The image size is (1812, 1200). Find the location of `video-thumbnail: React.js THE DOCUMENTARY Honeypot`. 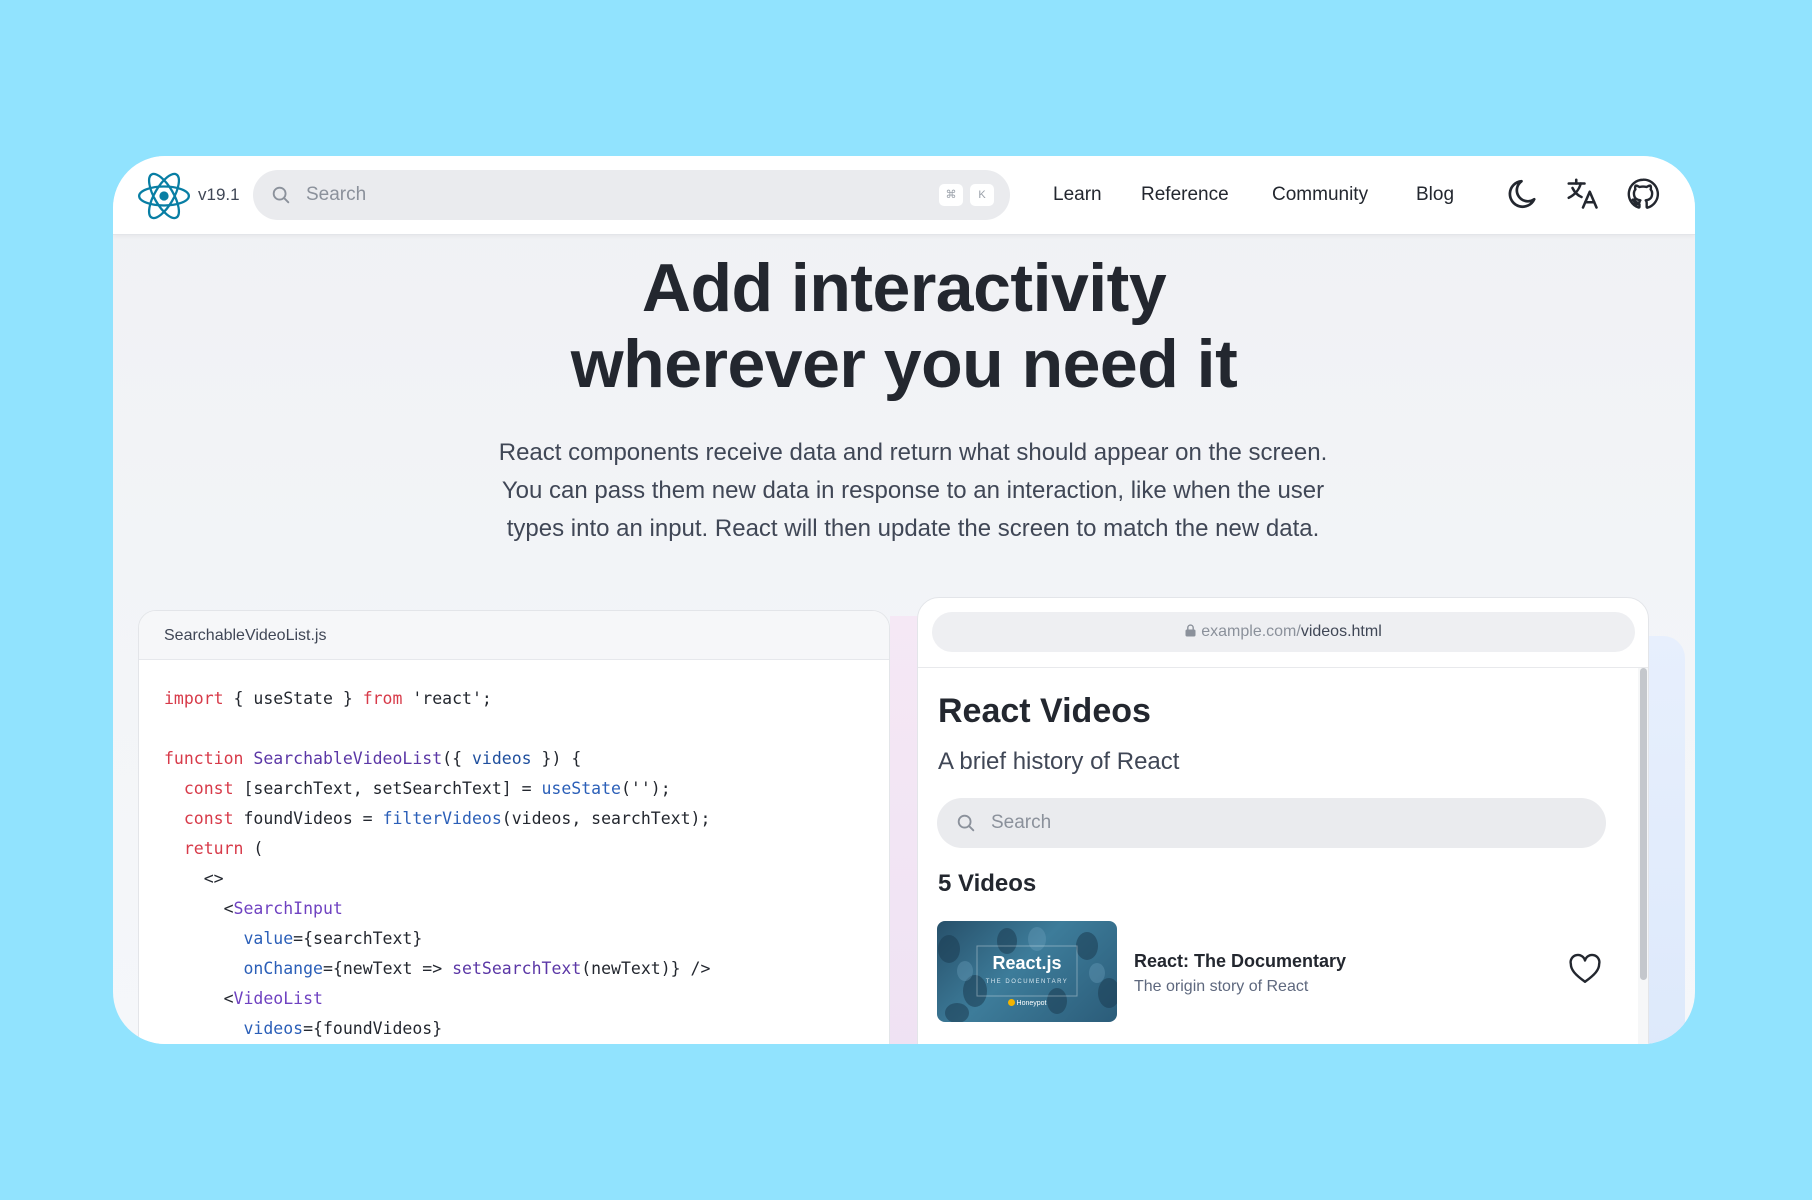

video-thumbnail: React.js THE DOCUMENTARY Honeypot is located at coordinates (1027, 971).